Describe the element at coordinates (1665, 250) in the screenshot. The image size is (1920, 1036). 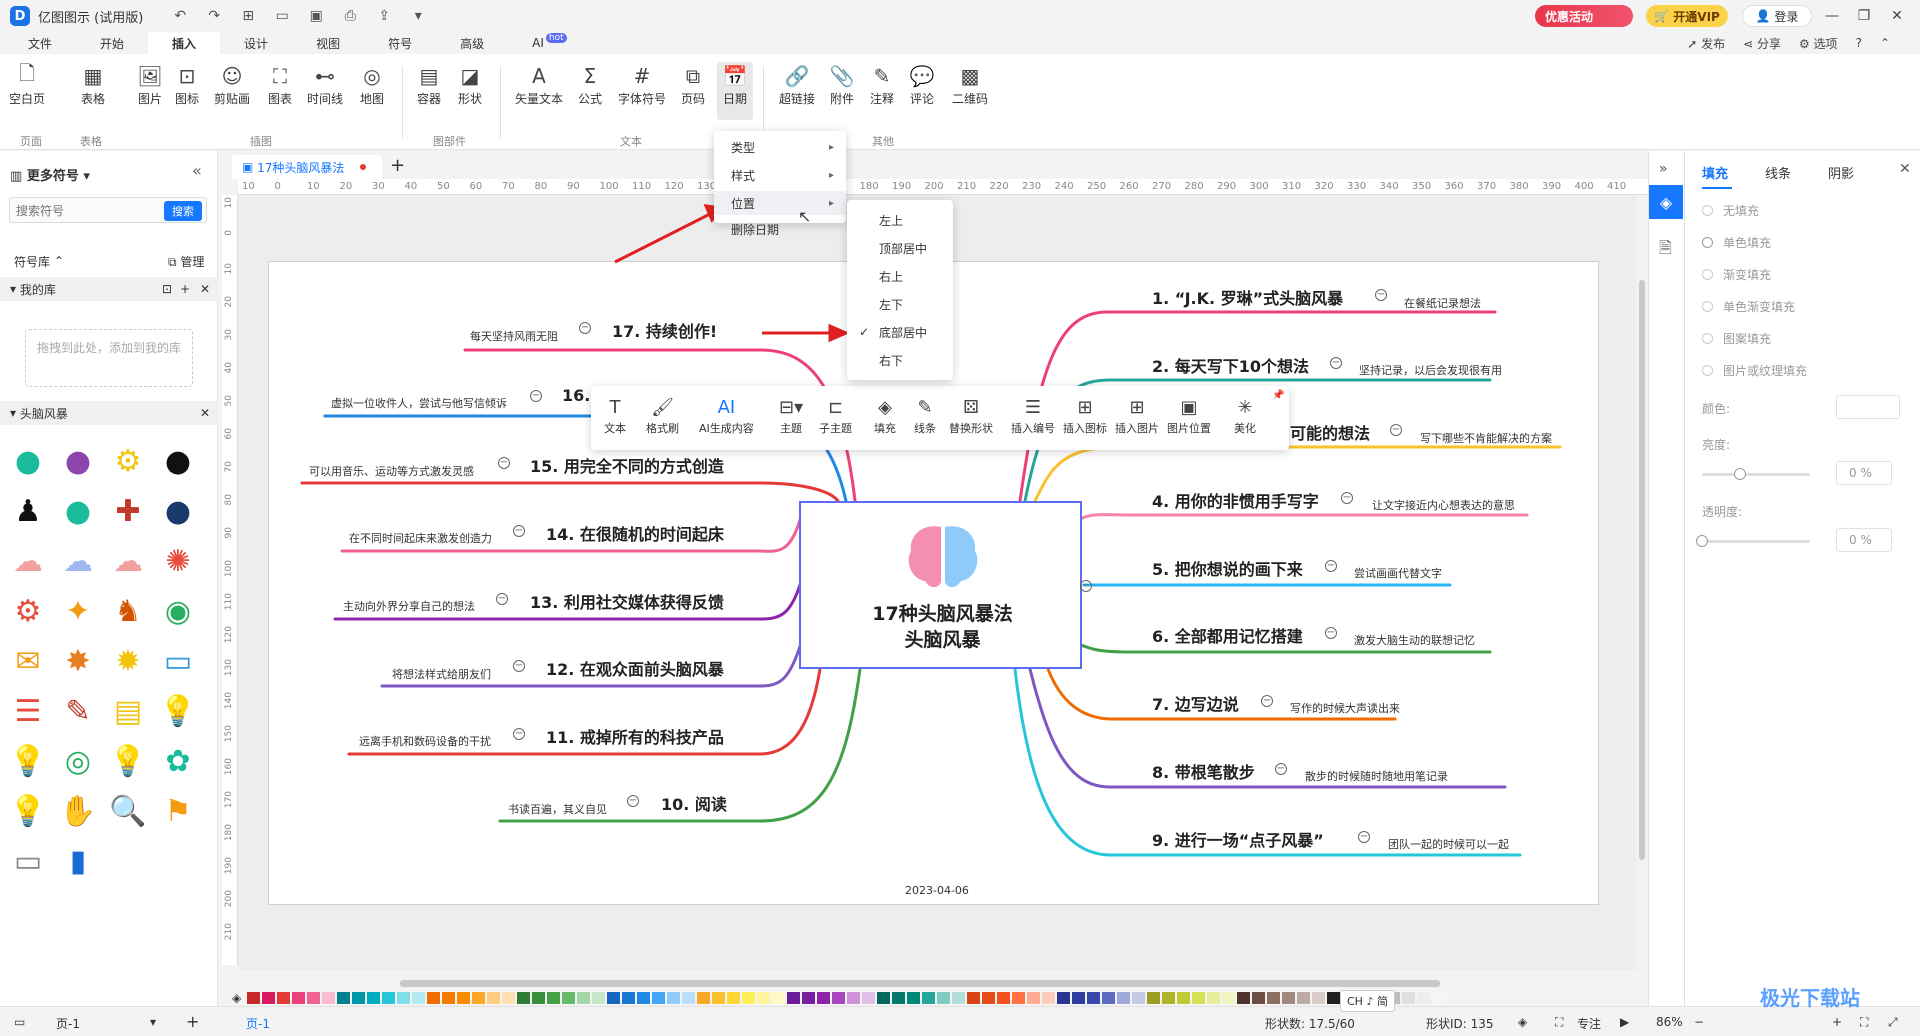
I see `page-property-icon: 🗎` at that location.